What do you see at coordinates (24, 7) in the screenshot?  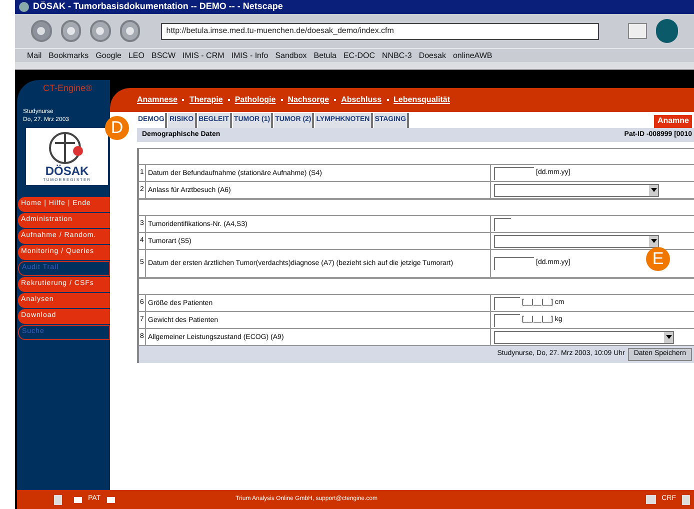 I see `app-icon` at bounding box center [24, 7].